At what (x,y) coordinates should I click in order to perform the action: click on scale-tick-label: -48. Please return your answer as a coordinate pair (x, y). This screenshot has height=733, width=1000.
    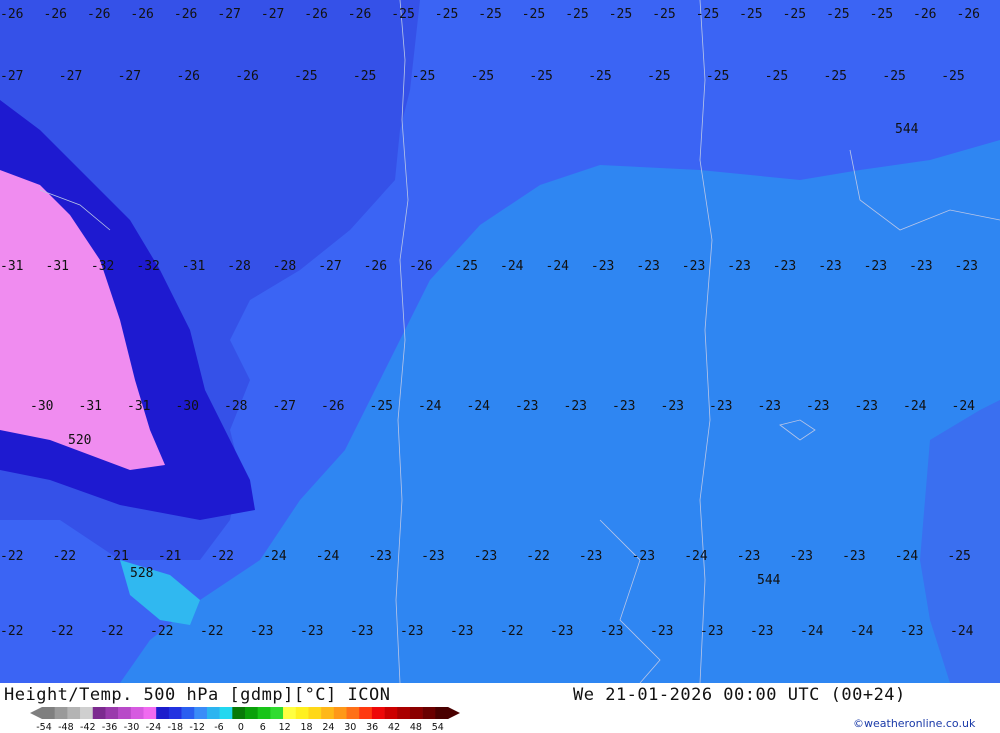
    Looking at the image, I should click on (66, 726).